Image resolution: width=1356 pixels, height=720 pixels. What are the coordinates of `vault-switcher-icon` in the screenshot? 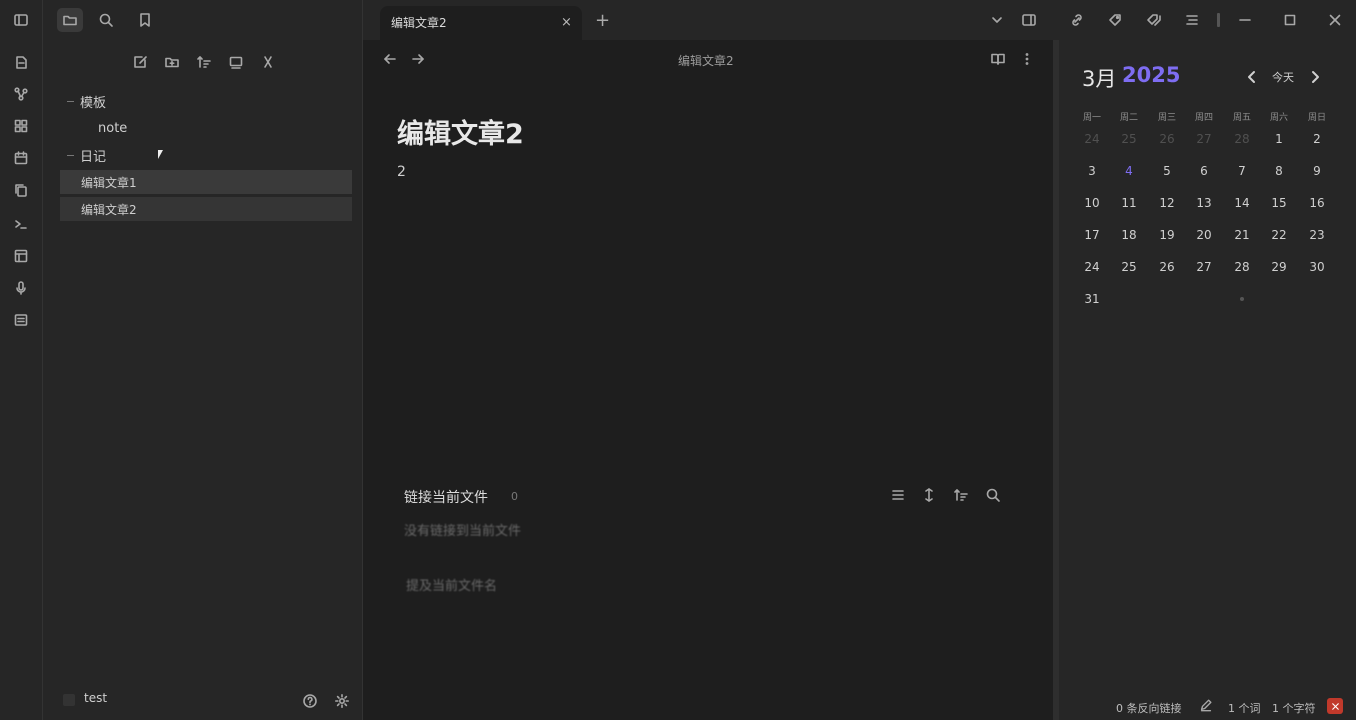 It's located at (69, 700).